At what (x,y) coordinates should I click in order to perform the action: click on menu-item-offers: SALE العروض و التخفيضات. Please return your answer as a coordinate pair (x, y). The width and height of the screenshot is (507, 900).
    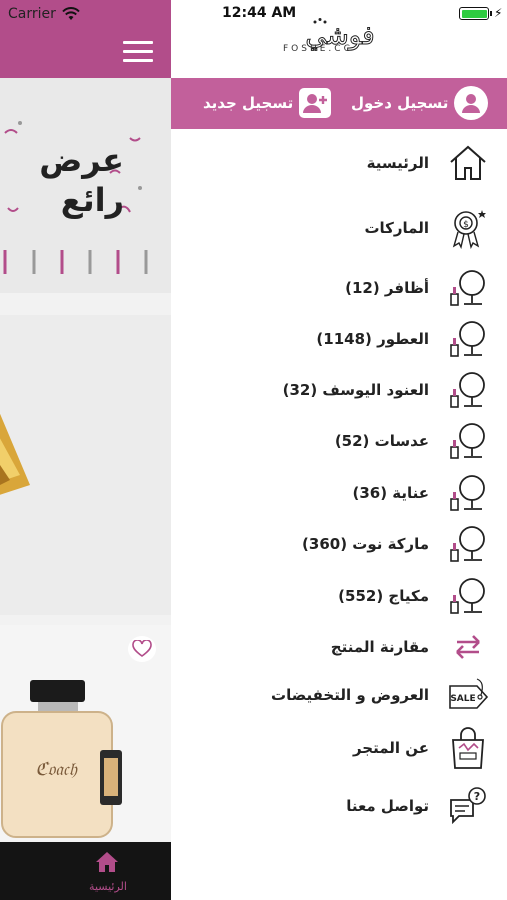
    Looking at the image, I should click on (339, 695).